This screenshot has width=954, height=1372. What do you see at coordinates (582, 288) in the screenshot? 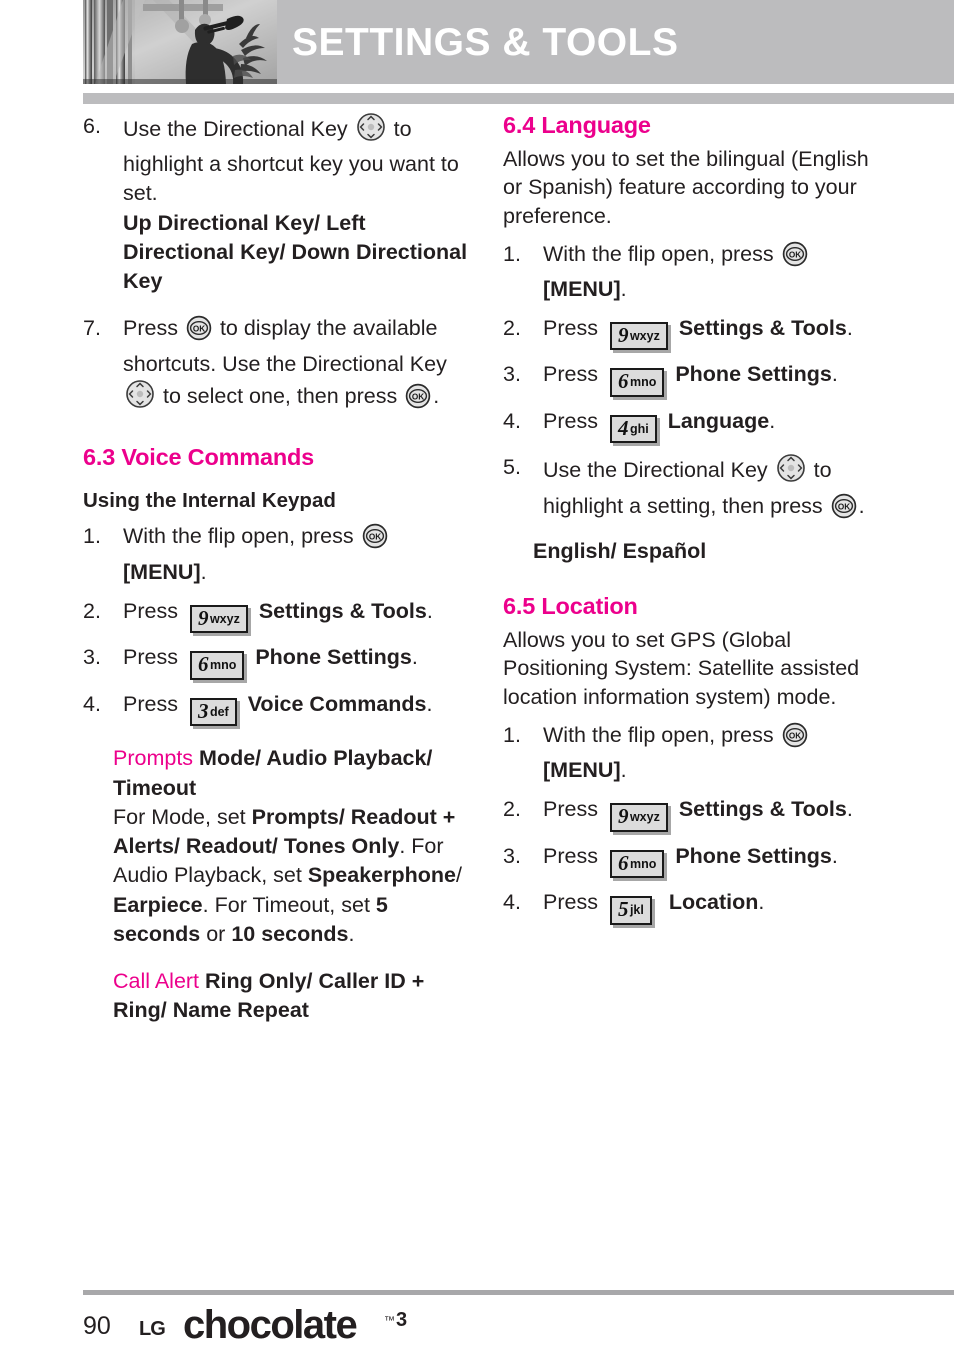
I see `step-bold-label: [MENU]` at bounding box center [582, 288].